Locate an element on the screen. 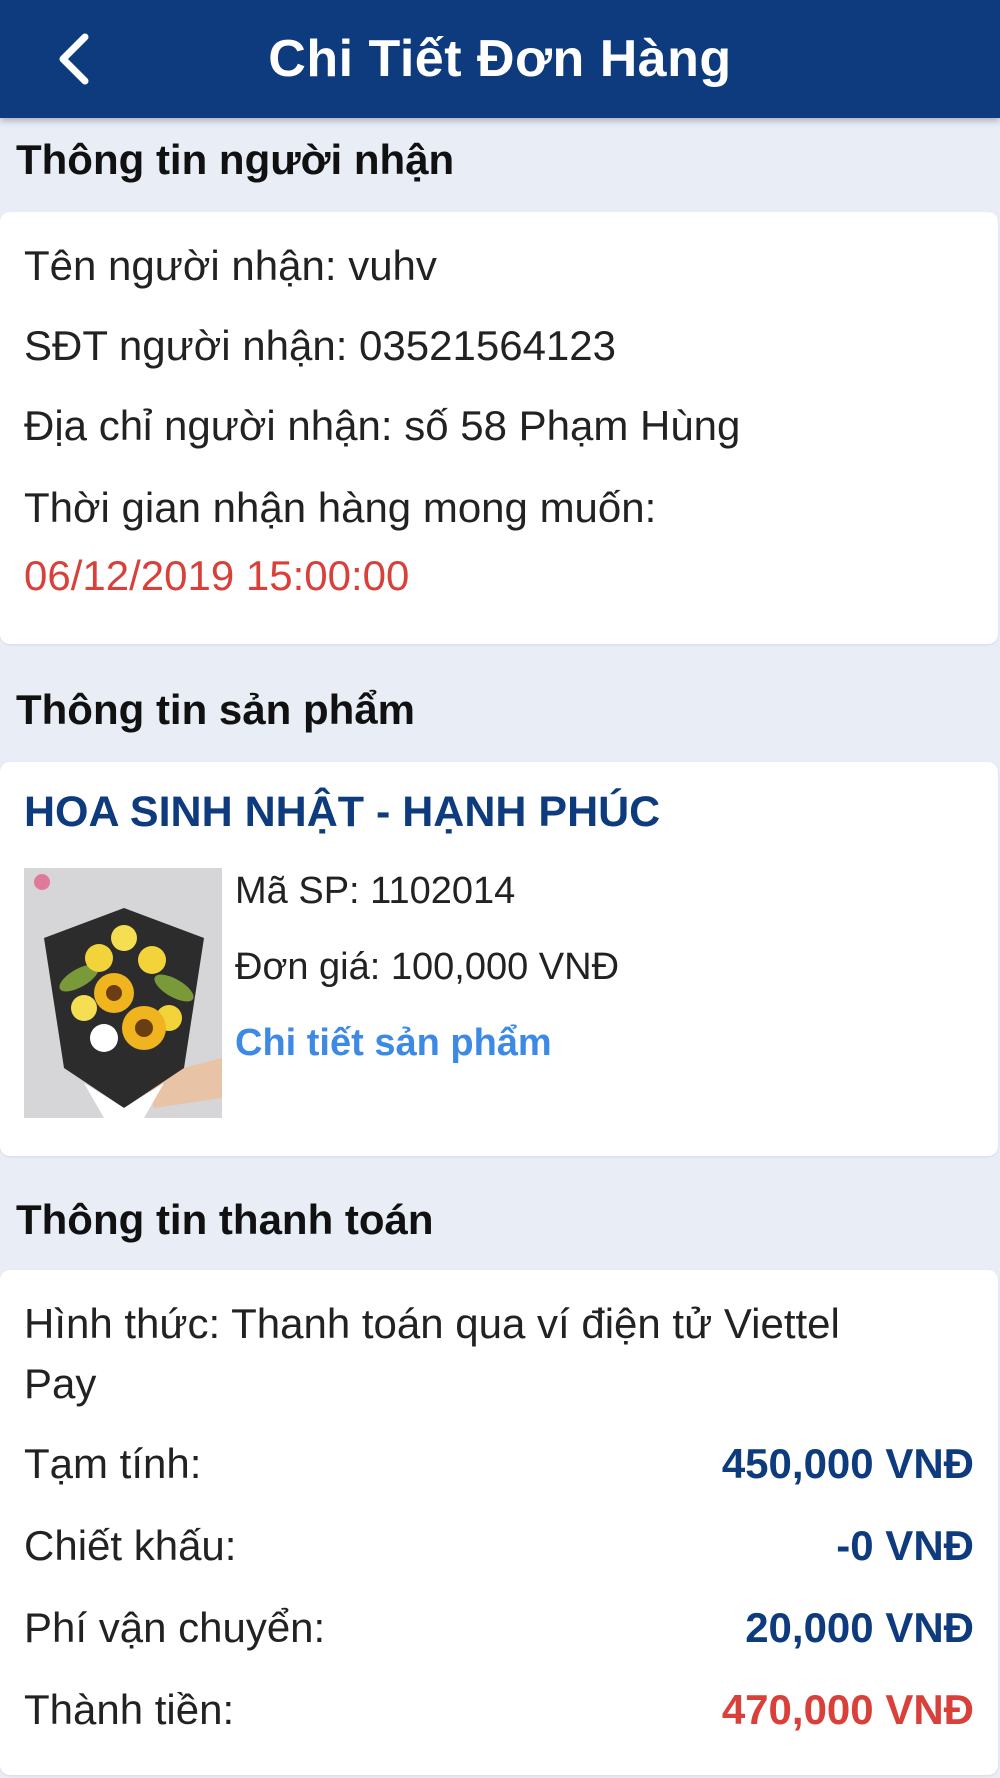 The image size is (1000, 1778). discount-label: Chiết khấu: is located at coordinates (130, 1545).